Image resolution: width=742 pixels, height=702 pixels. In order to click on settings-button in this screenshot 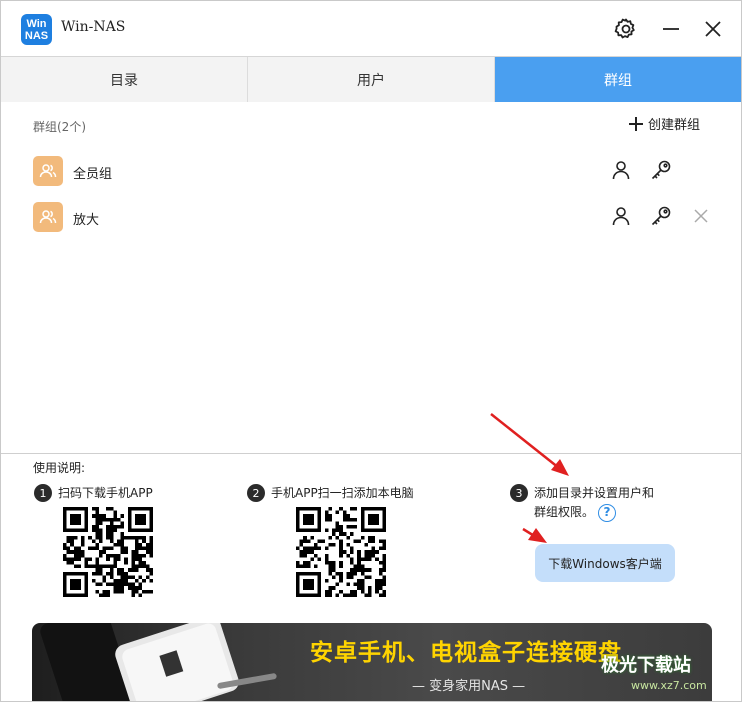, I will do `click(626, 29)`.